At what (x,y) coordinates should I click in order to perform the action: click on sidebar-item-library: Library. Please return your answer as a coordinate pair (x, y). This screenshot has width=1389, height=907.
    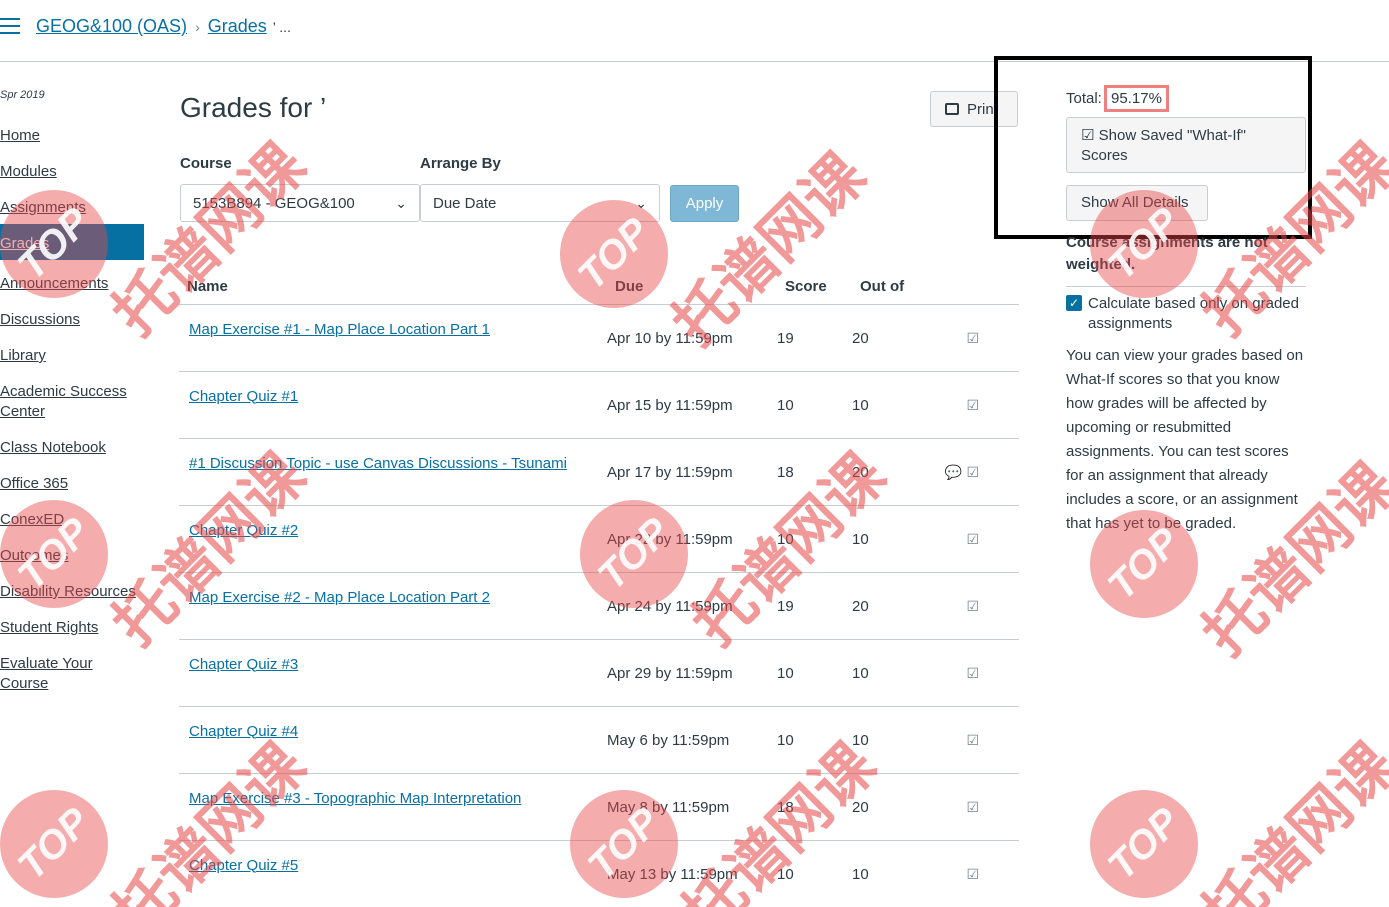
    Looking at the image, I should click on (72, 356).